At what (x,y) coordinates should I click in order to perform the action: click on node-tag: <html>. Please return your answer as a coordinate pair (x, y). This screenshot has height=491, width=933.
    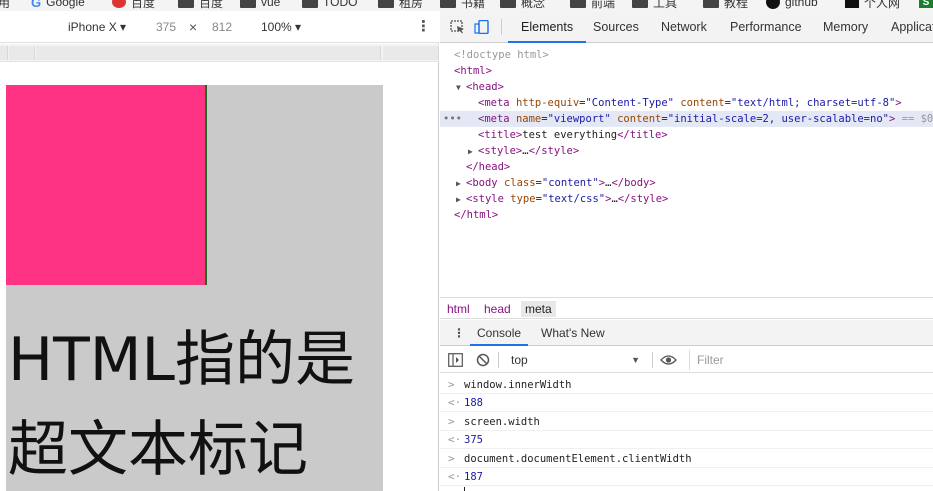
    Looking at the image, I should click on (473, 71).